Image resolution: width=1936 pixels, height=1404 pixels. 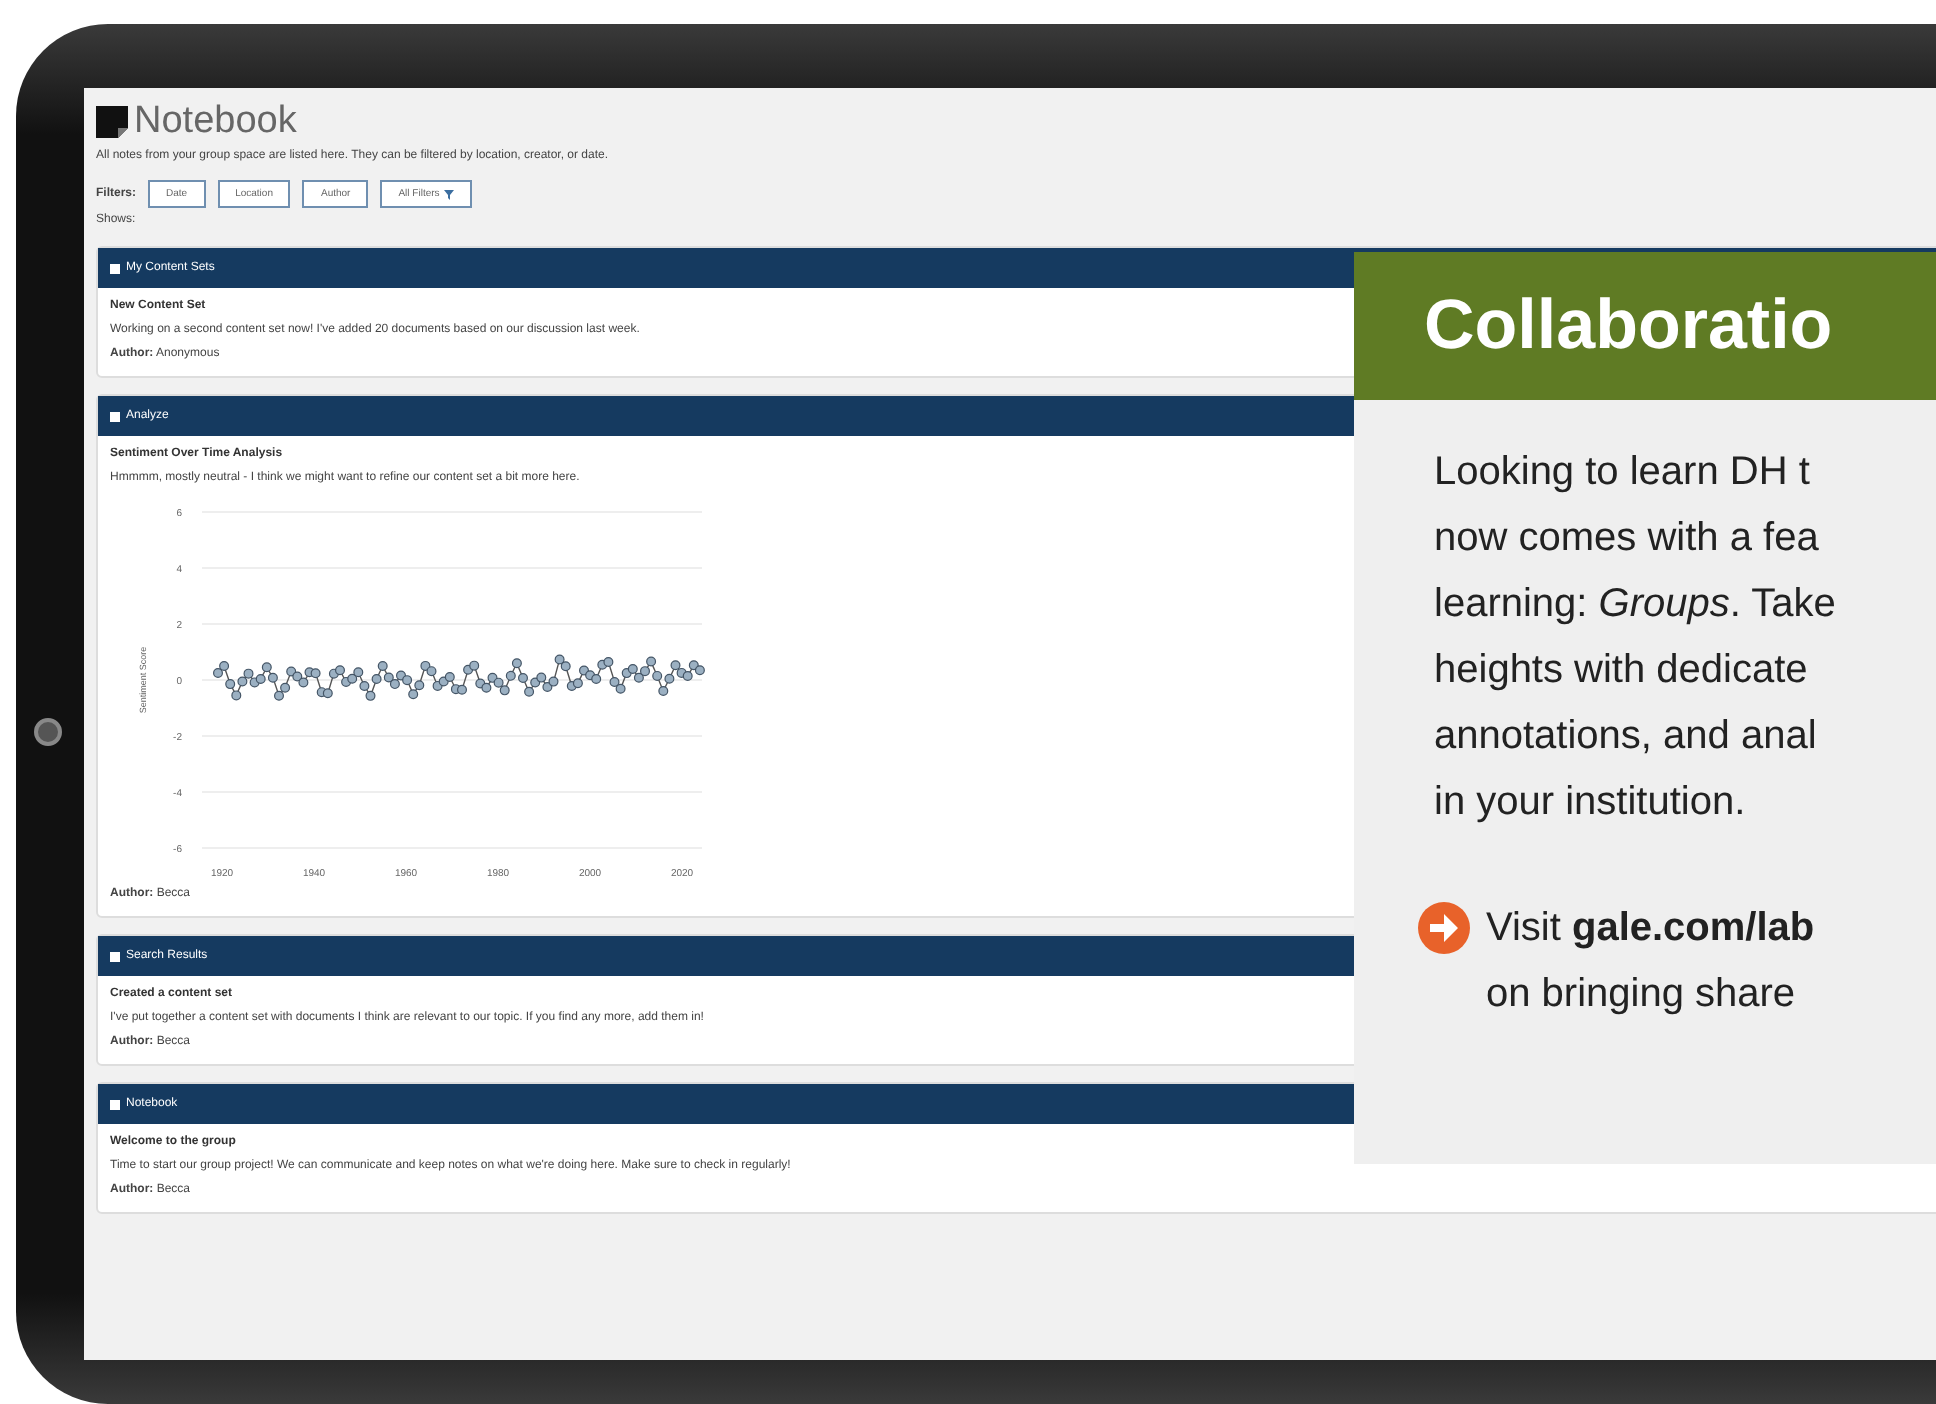 I want to click on camera-icon, so click(x=48, y=732).